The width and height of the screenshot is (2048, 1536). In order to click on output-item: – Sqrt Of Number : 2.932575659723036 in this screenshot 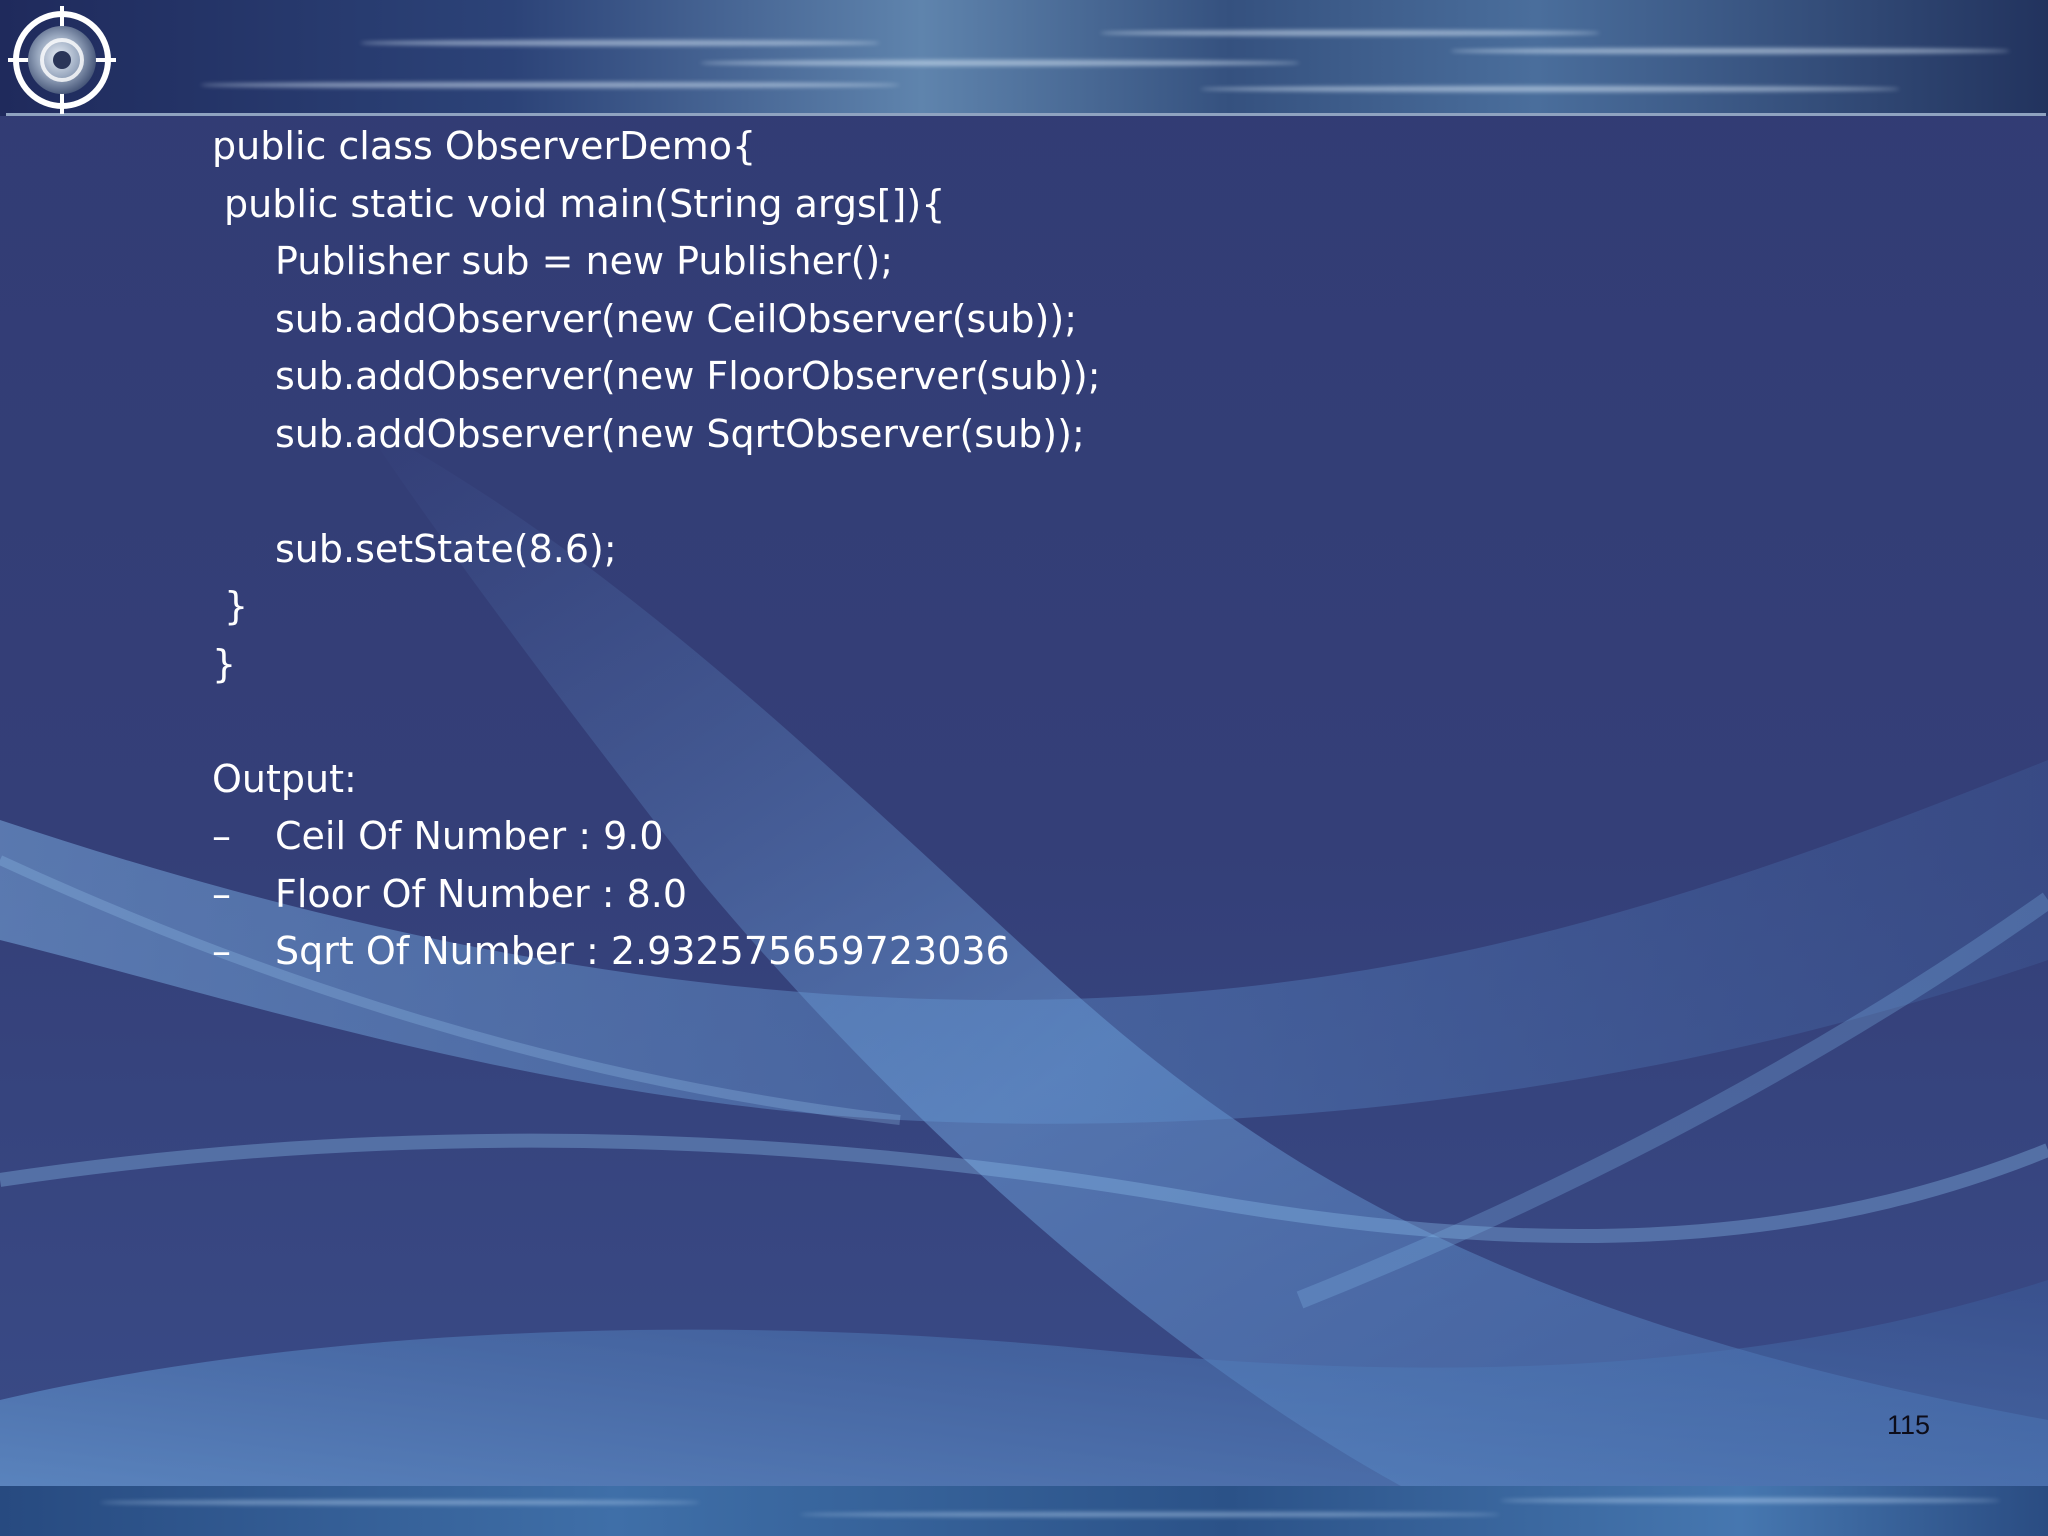, I will do `click(912, 952)`.